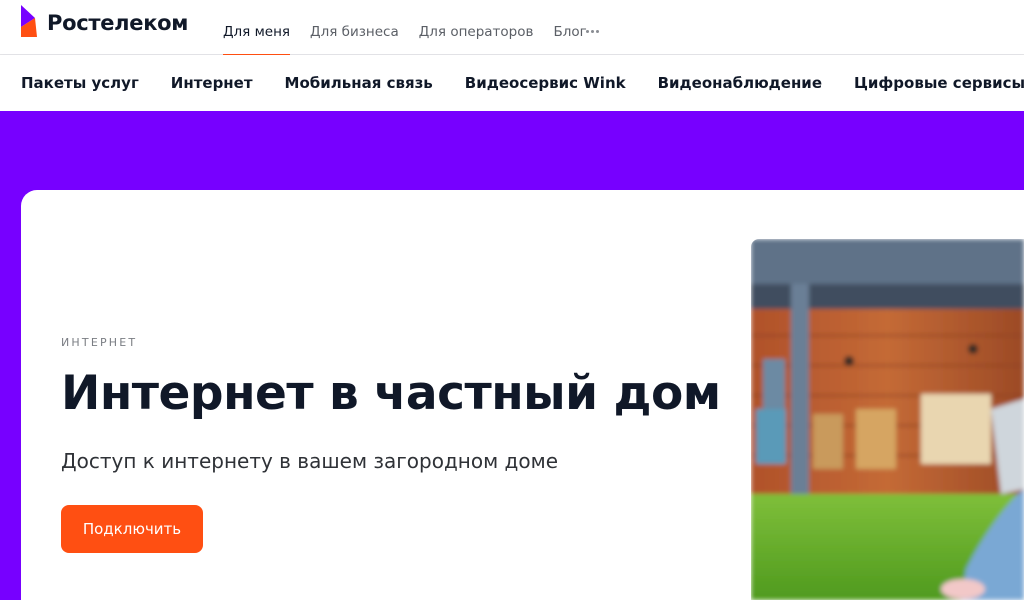 The width and height of the screenshot is (1024, 600). What do you see at coordinates (359, 83) in the screenshot?
I see `nav-item-mobile: Мобильная связь` at bounding box center [359, 83].